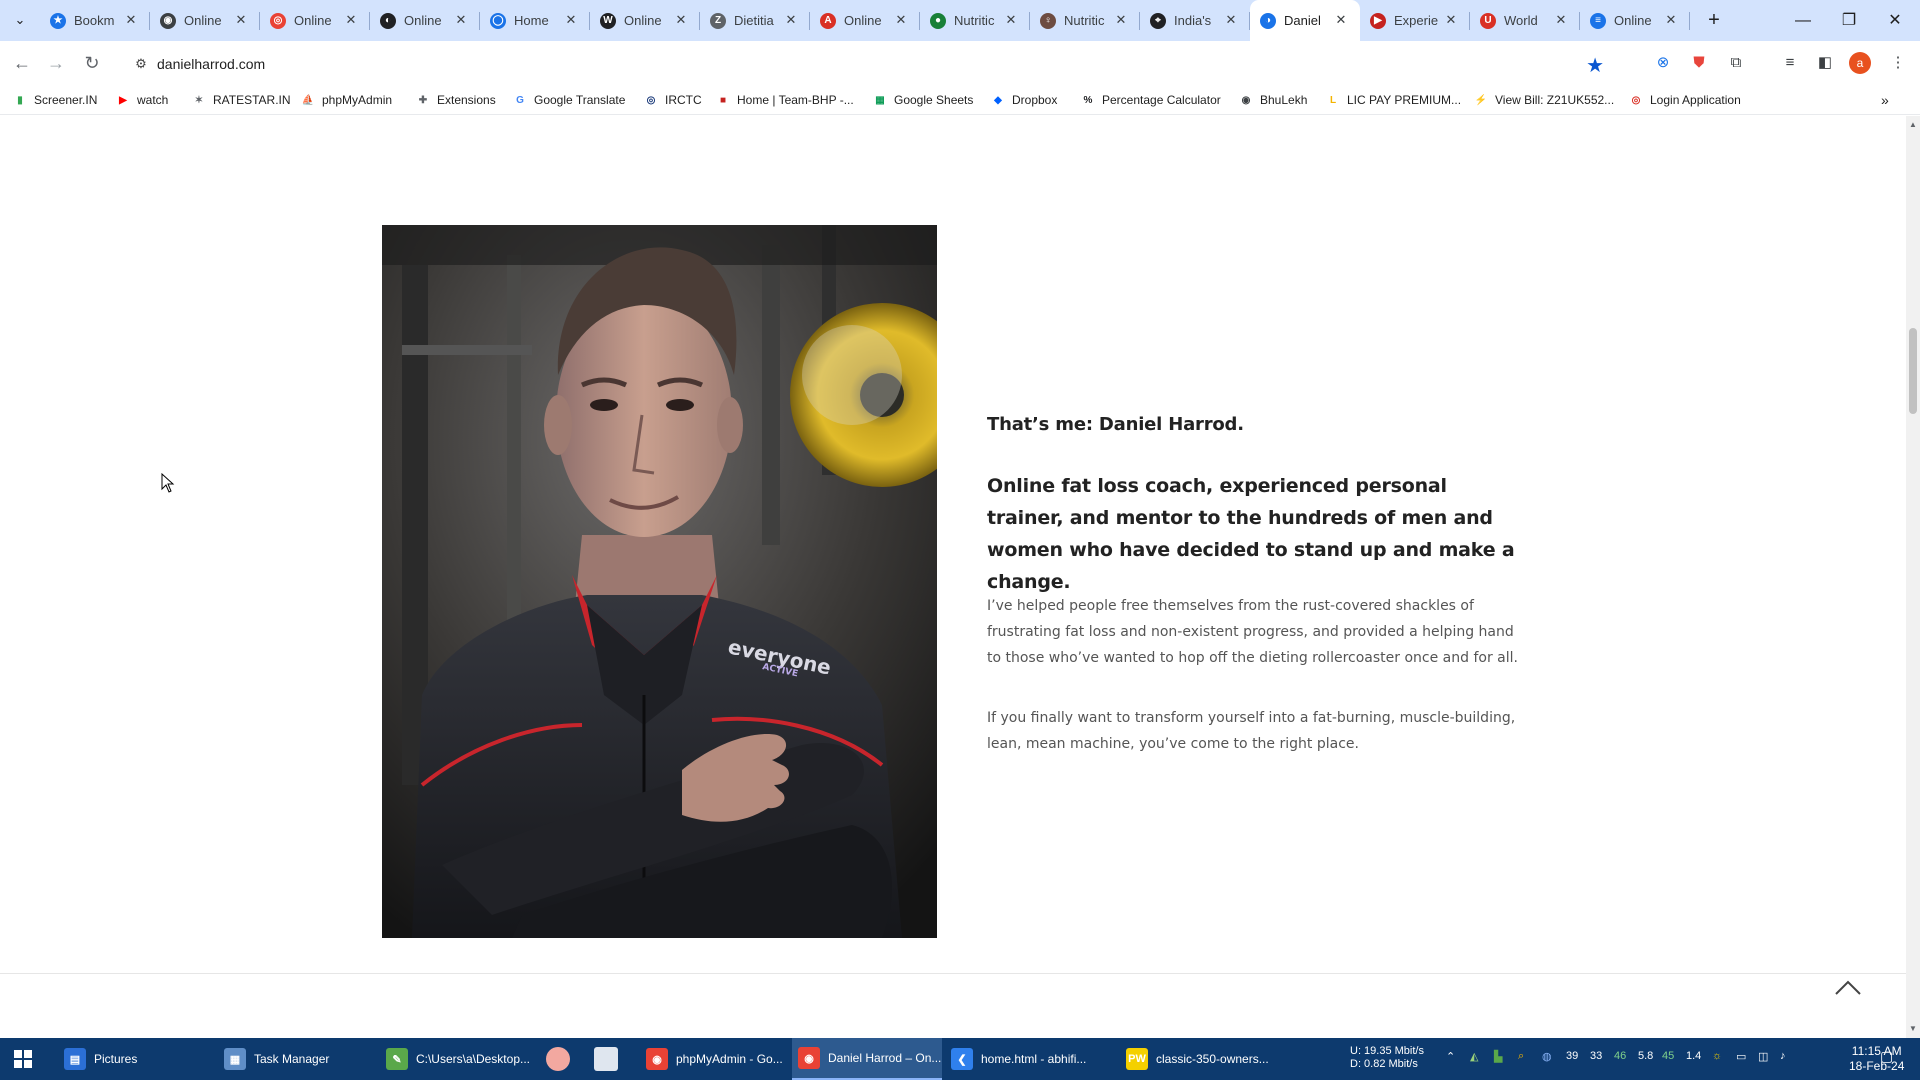 This screenshot has height=1080, width=1920. I want to click on reload-icon: ↻, so click(92, 63).